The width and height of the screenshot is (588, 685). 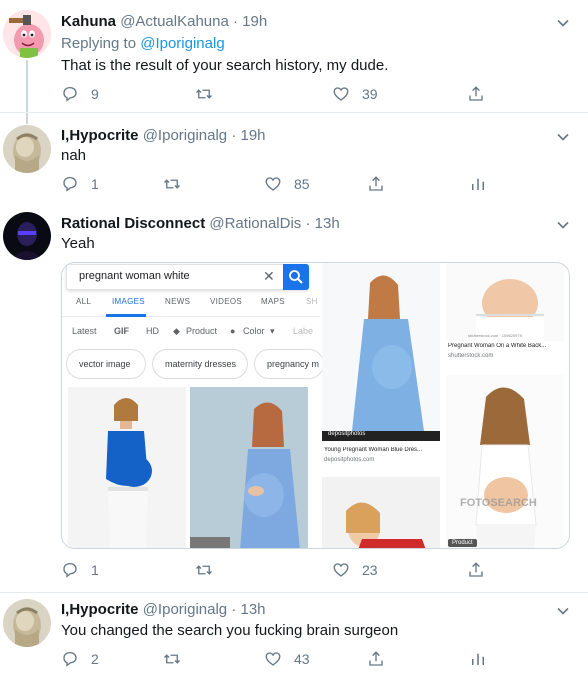 I want to click on tweet-header: I,Hypocrite @Iporiginalg · 13h, so click(x=163, y=609).